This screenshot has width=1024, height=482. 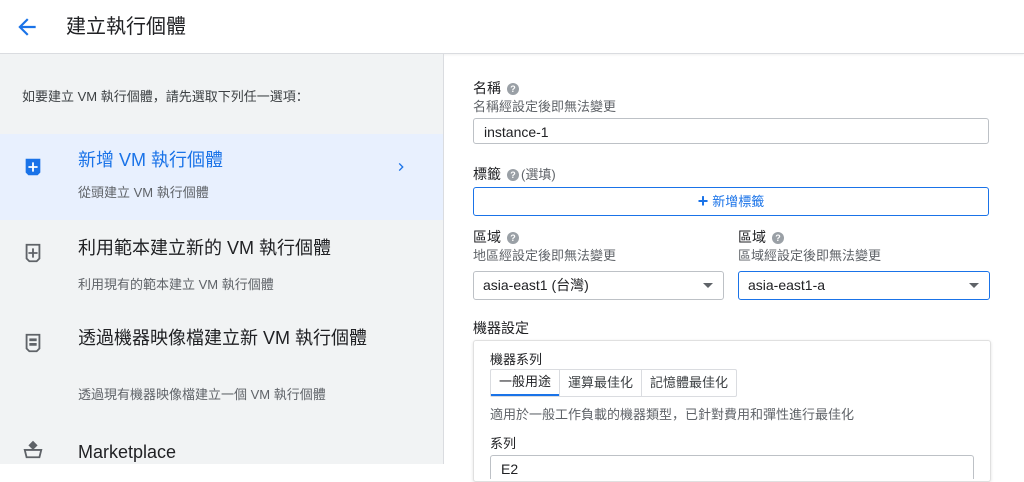 What do you see at coordinates (165, 96) in the screenshot?
I see `intro-text: 如要建立 VM 執行個體，請先選取下列任一選項：` at bounding box center [165, 96].